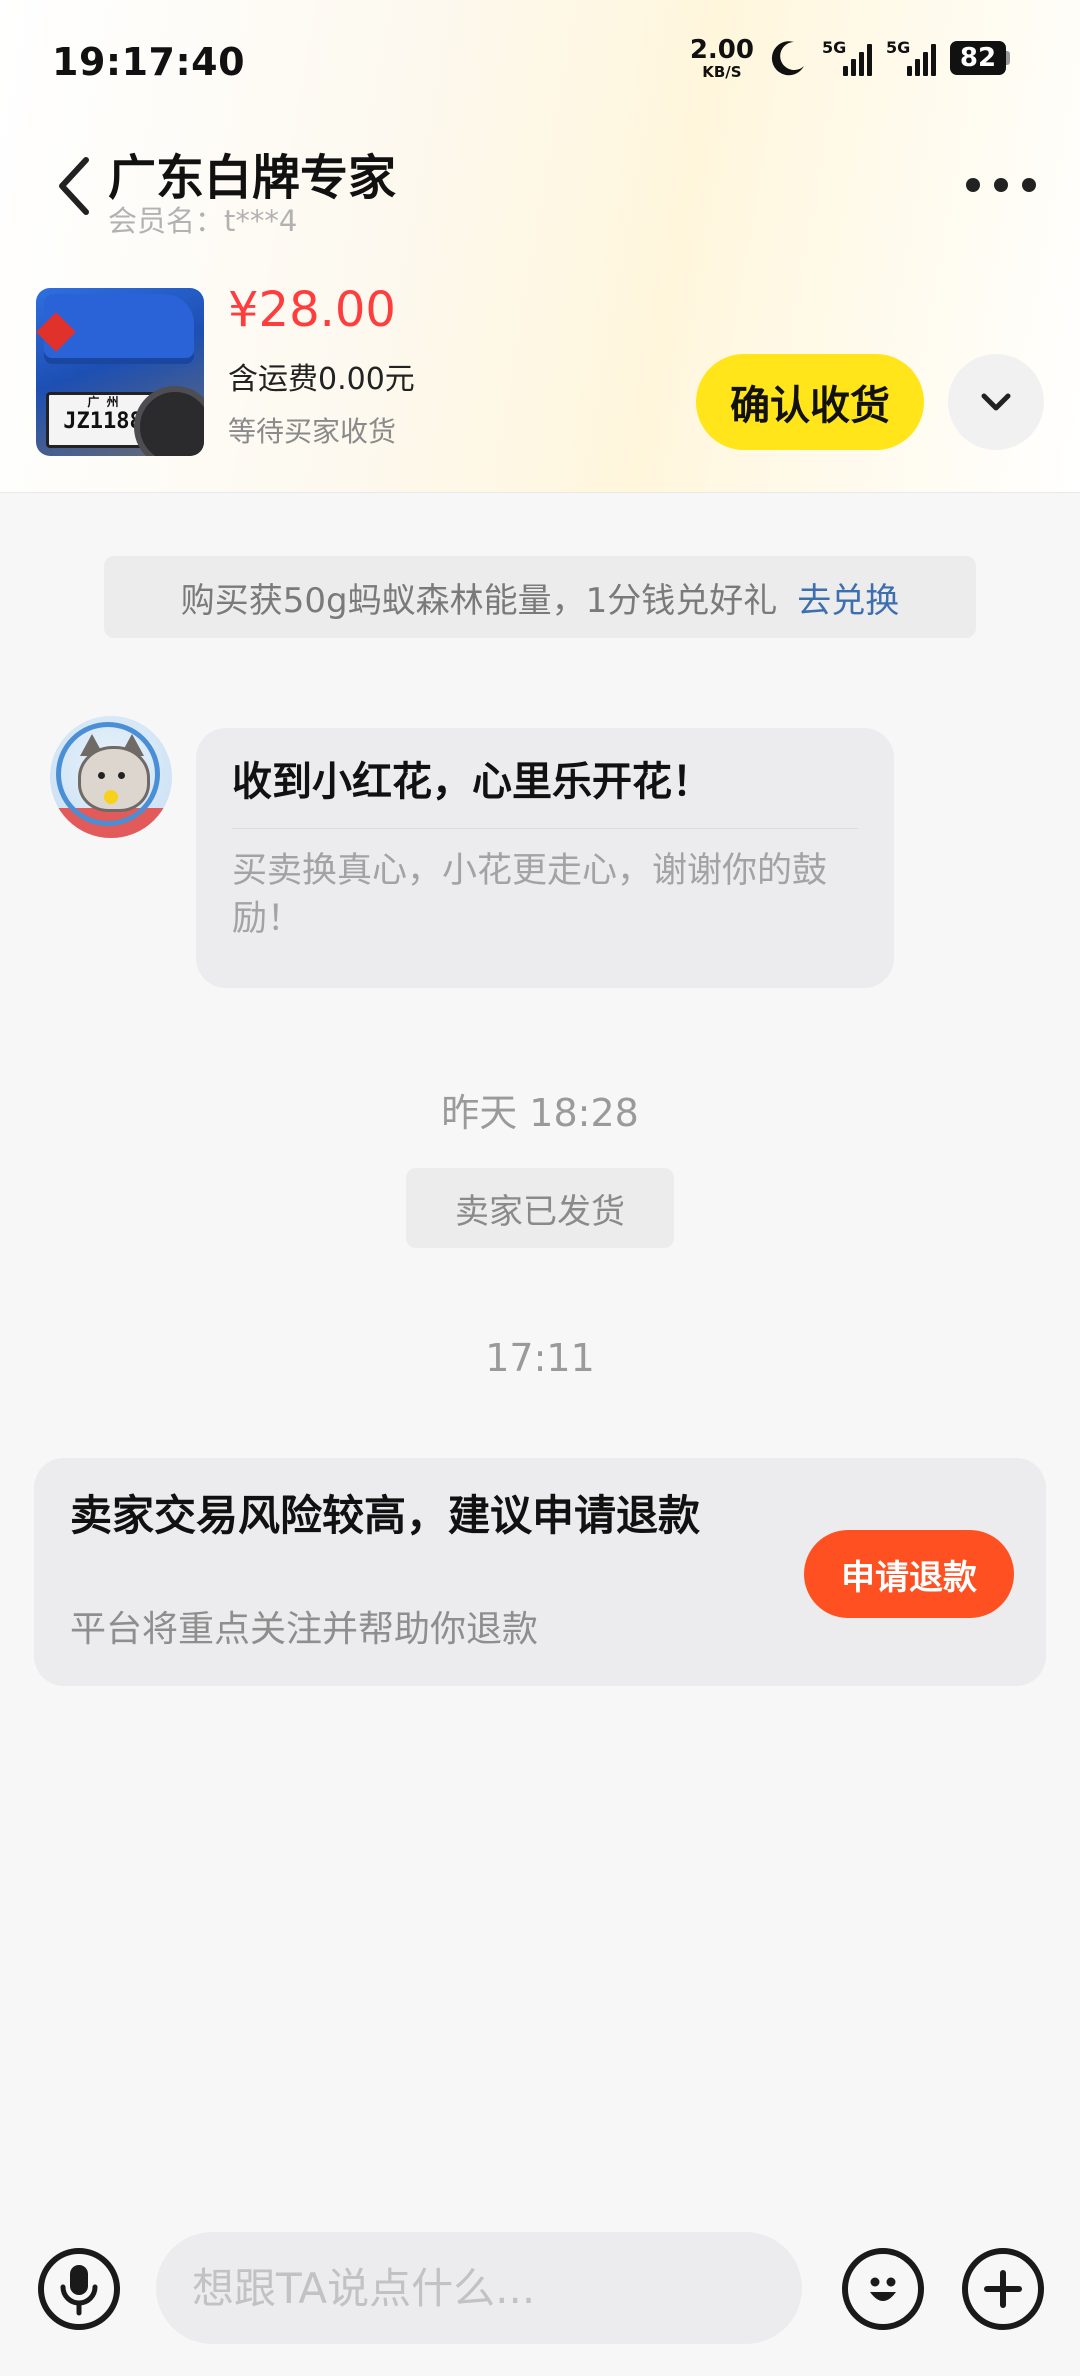 This screenshot has height=2376, width=1080. I want to click on signal-icon-sim2: 5G, so click(911, 58).